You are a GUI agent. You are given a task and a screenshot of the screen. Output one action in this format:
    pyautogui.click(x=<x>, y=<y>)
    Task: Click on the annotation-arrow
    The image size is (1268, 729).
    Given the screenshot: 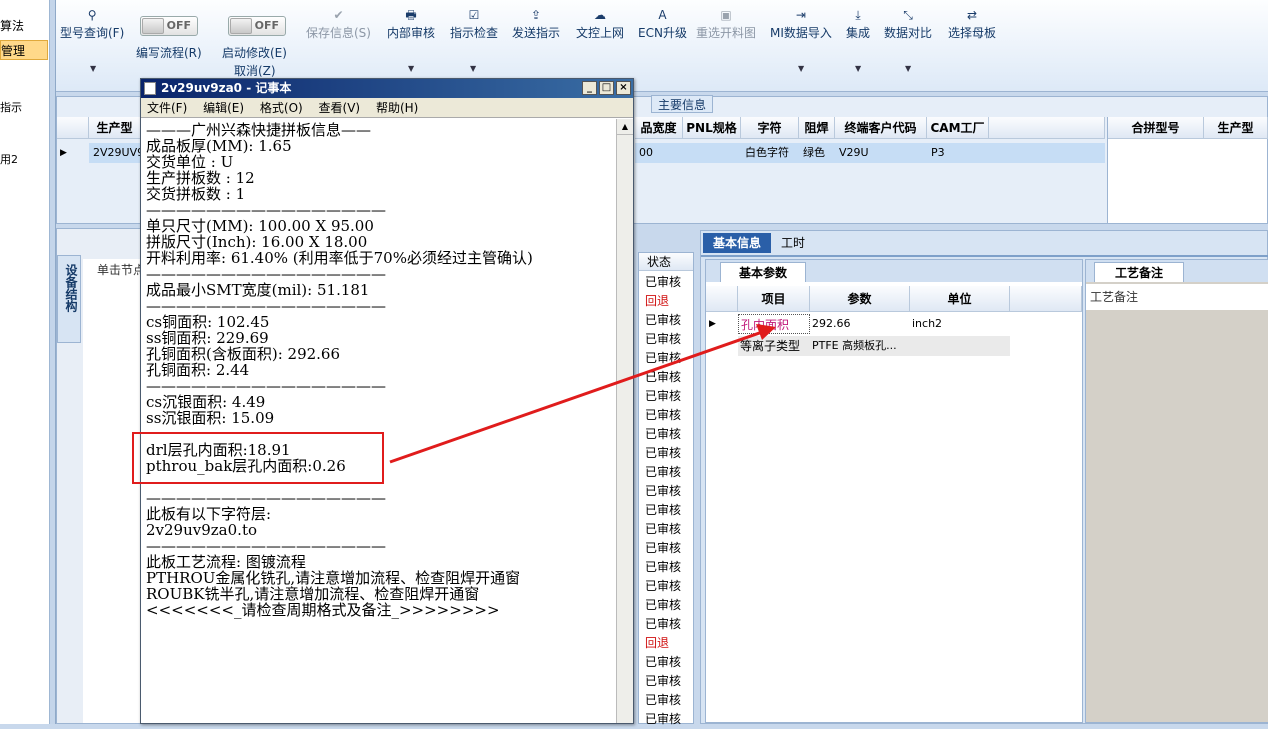 What is the action you would take?
    pyautogui.click(x=582, y=394)
    